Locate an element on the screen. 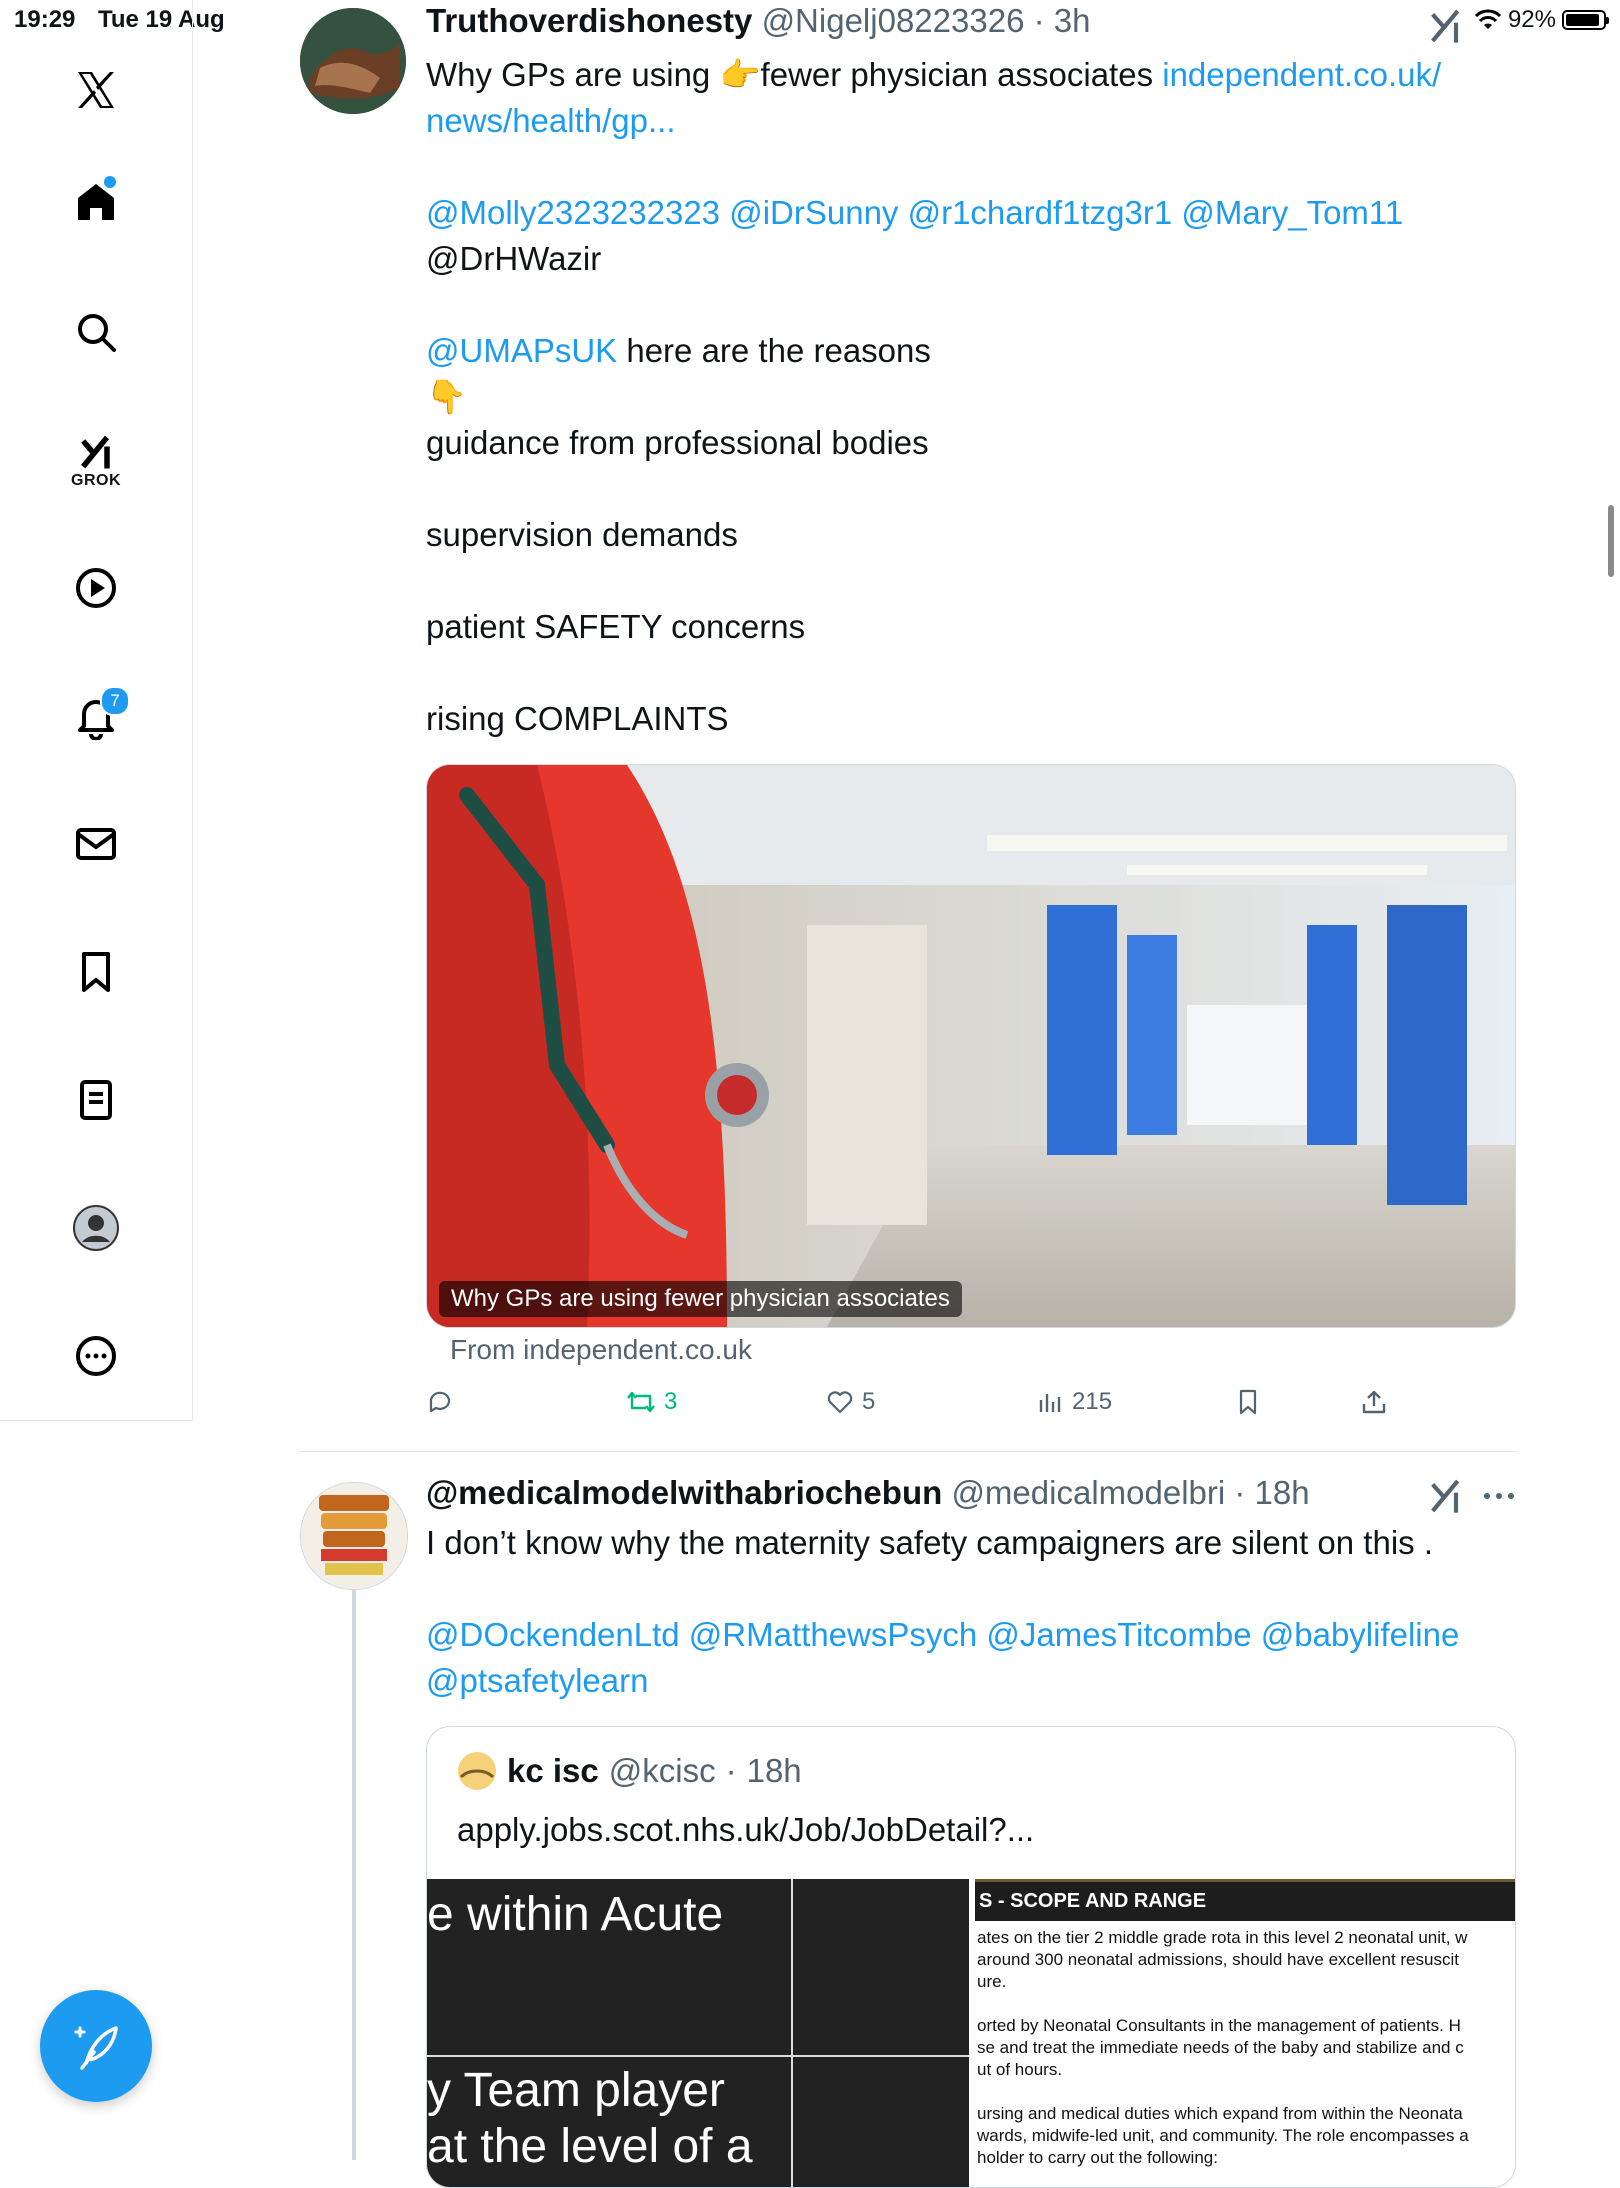 This screenshot has width=1620, height=2188. nav-lists is located at coordinates (96, 1100).